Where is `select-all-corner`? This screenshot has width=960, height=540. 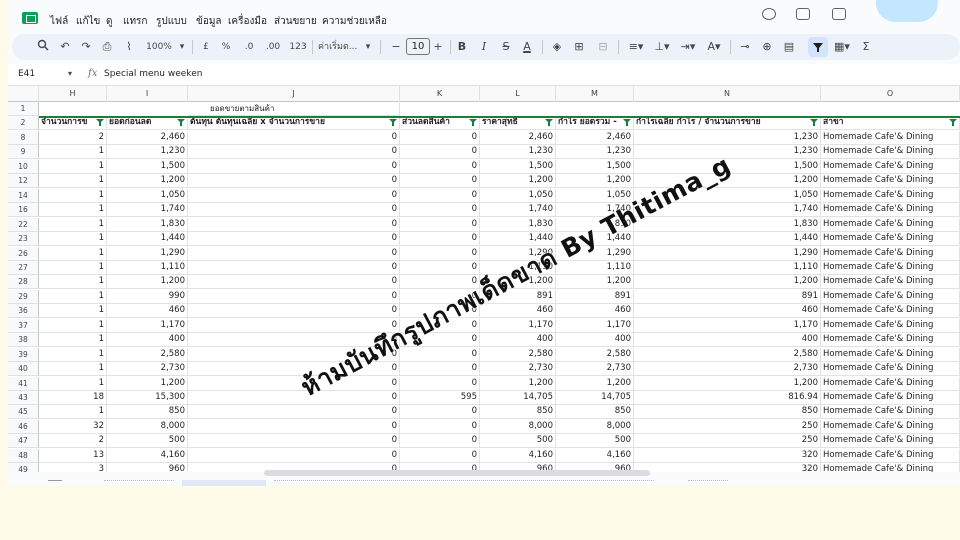
select-all-corner is located at coordinates (23, 94).